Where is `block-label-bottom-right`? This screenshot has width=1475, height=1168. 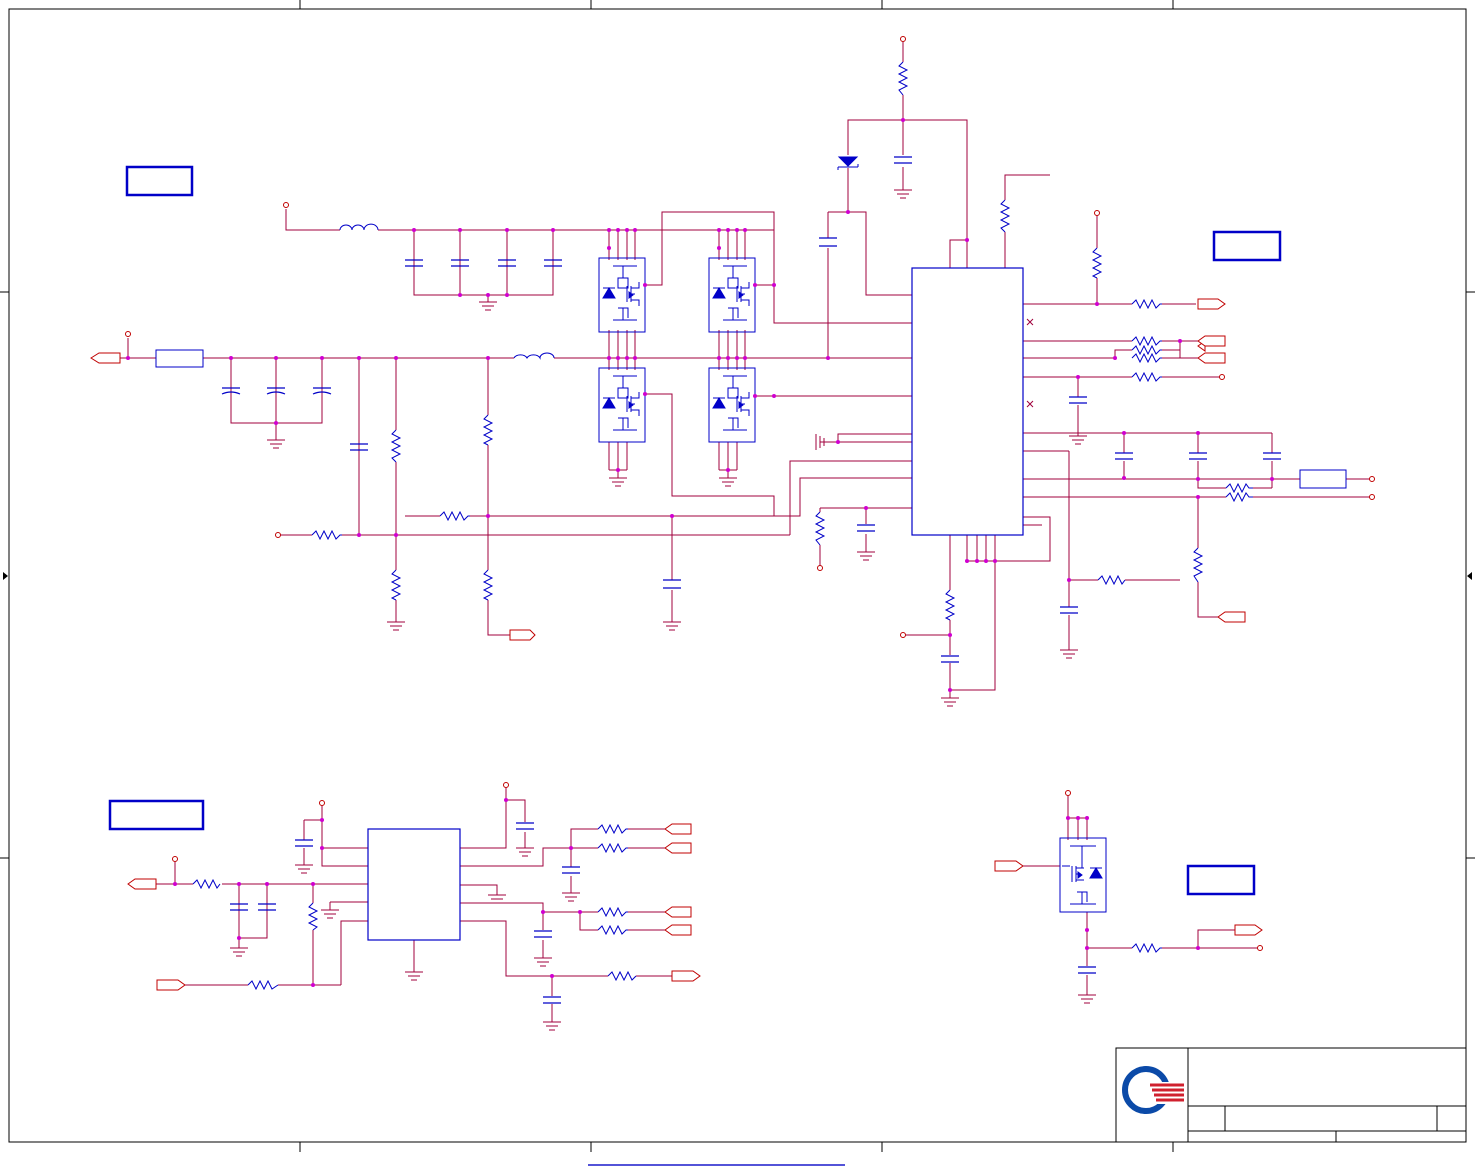
block-label-bottom-right is located at coordinates (1221, 880).